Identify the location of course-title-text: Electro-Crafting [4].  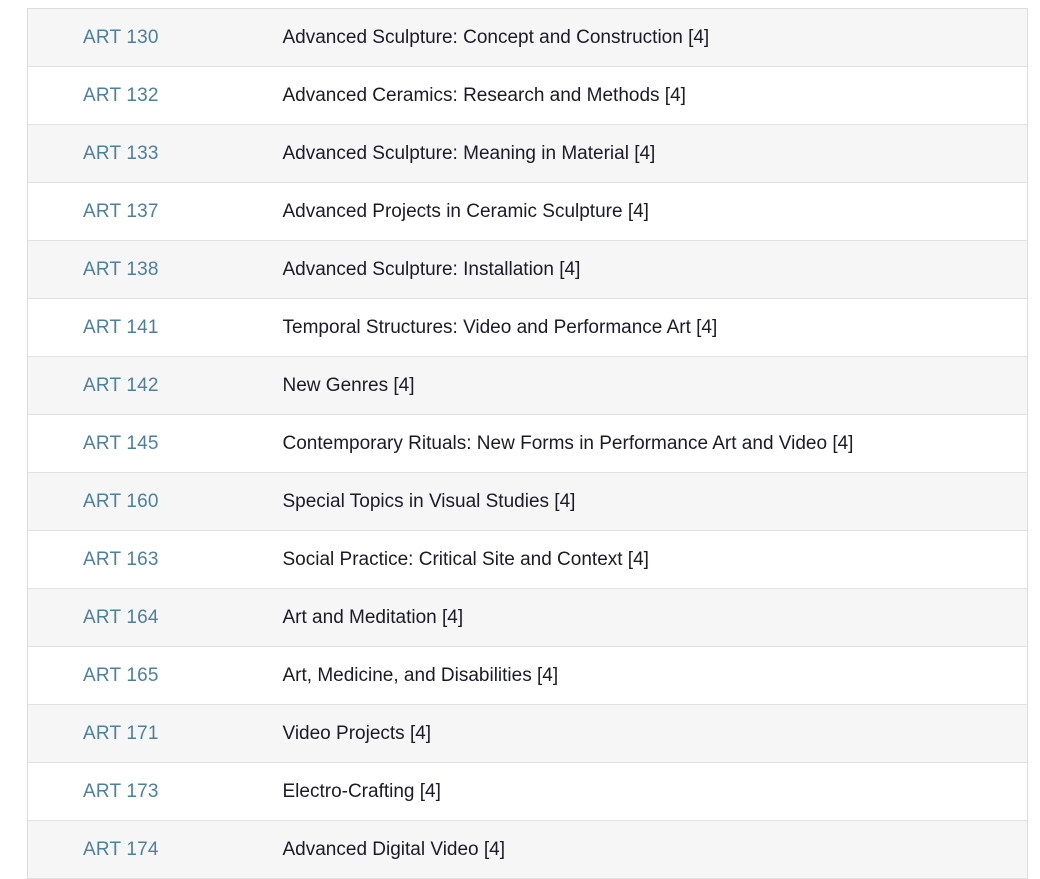
(361, 791).